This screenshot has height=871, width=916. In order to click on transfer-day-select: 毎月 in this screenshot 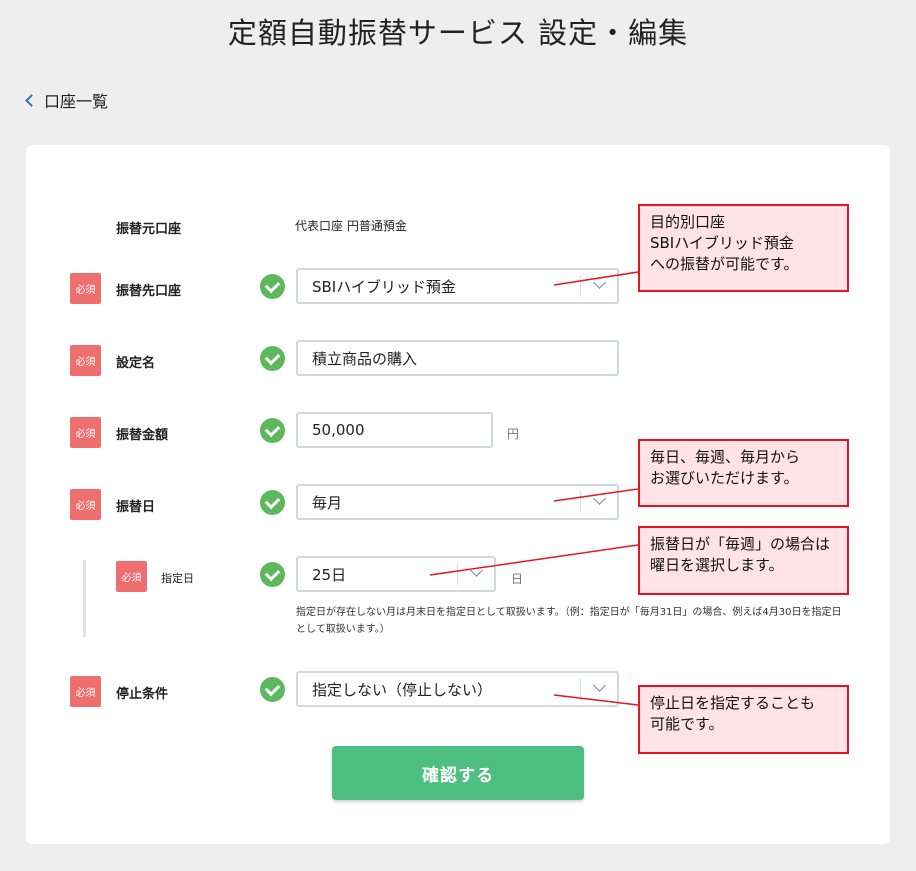, I will do `click(457, 502)`.